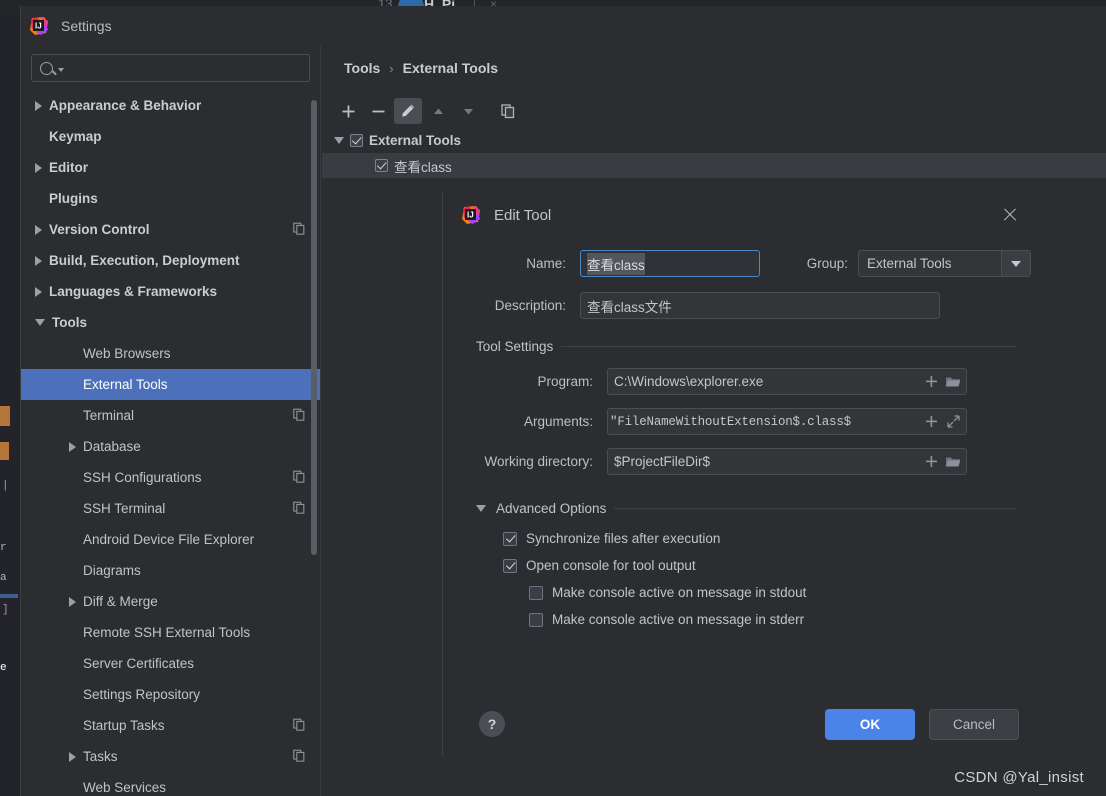  What do you see at coordinates (1010, 215) in the screenshot?
I see `close-icon` at bounding box center [1010, 215].